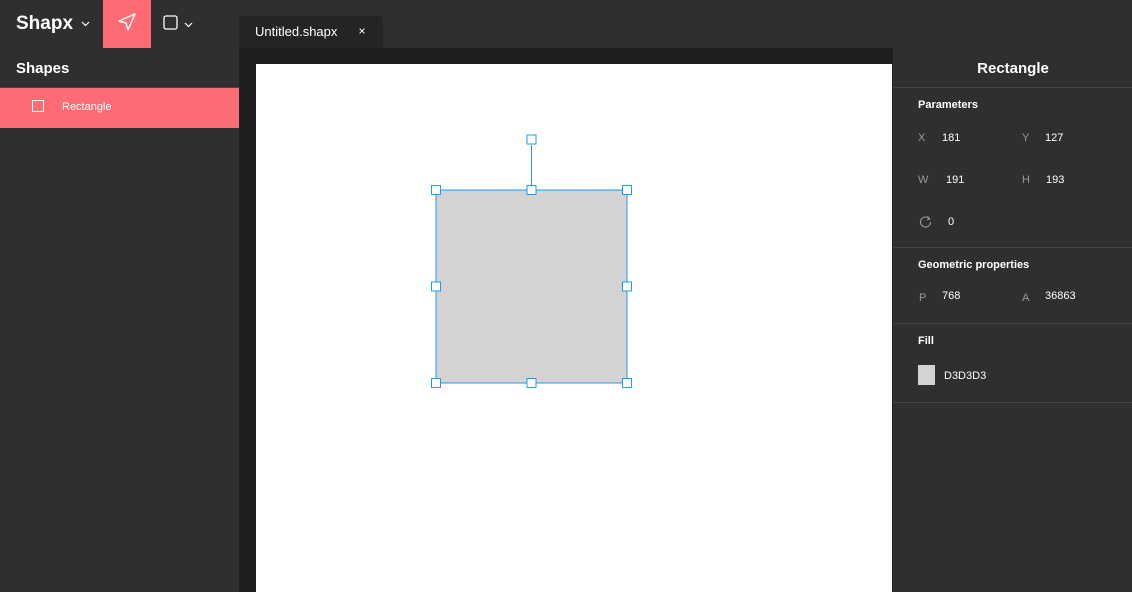 This screenshot has width=1132, height=592. What do you see at coordinates (531, 383) in the screenshot?
I see `resize-handle-s` at bounding box center [531, 383].